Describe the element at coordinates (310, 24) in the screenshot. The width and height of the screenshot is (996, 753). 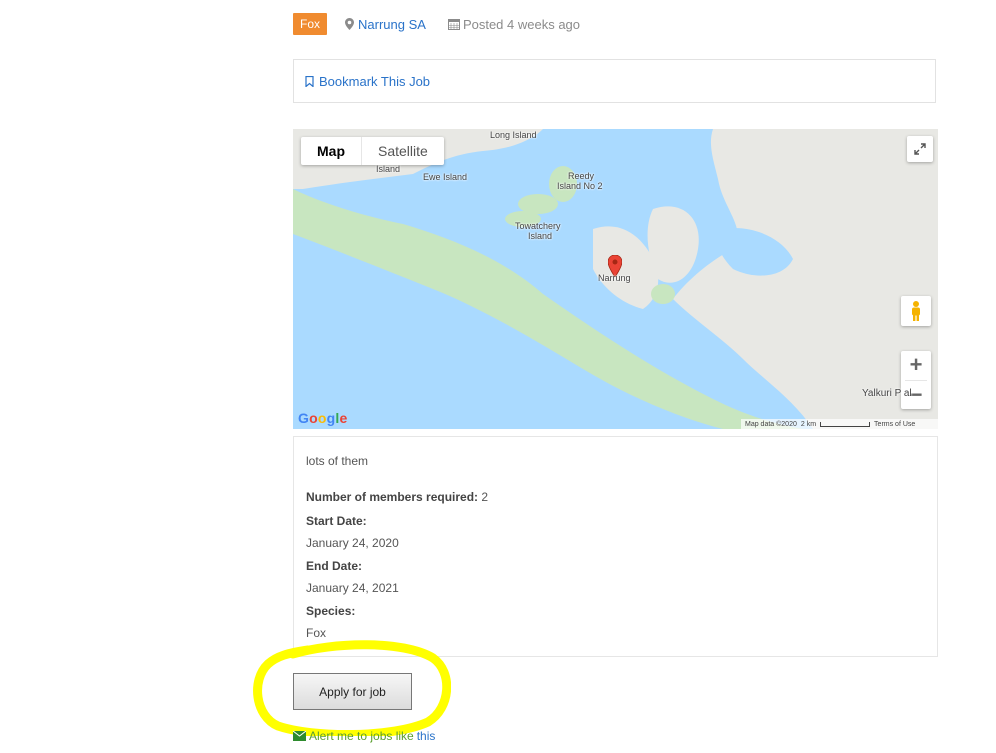
I see `job-type-badge: Fox` at that location.